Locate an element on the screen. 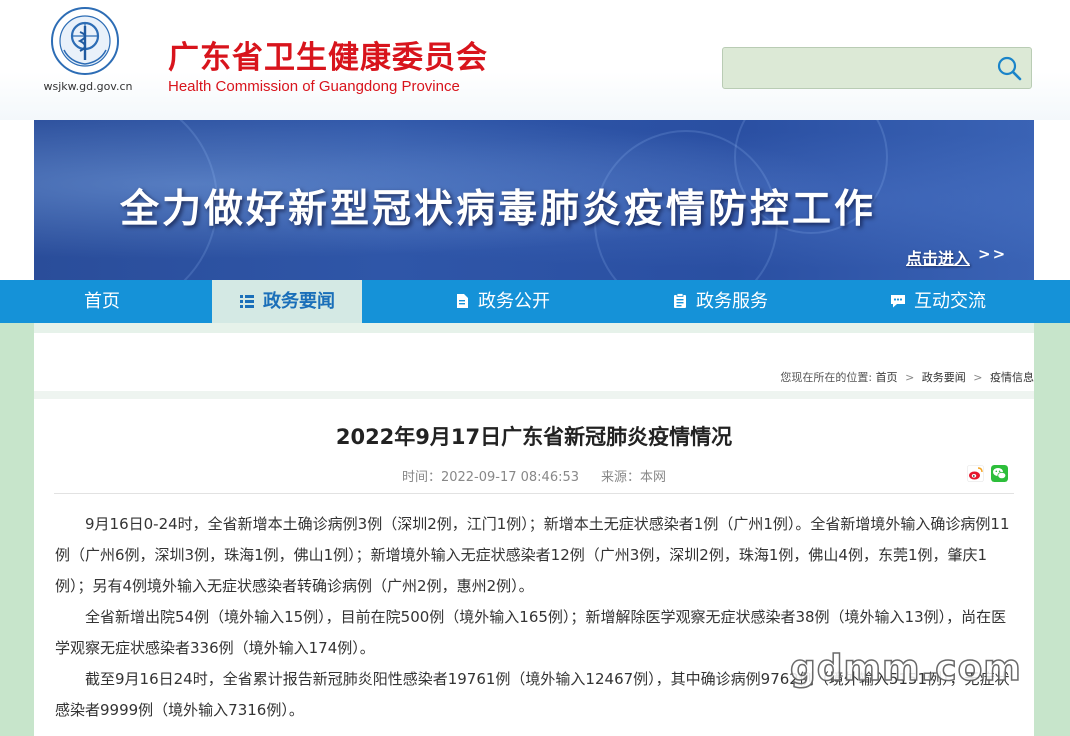 The image size is (1070, 736). article-title: 2022年9月17日广东省新冠肺炎疫情情况 is located at coordinates (534, 437).